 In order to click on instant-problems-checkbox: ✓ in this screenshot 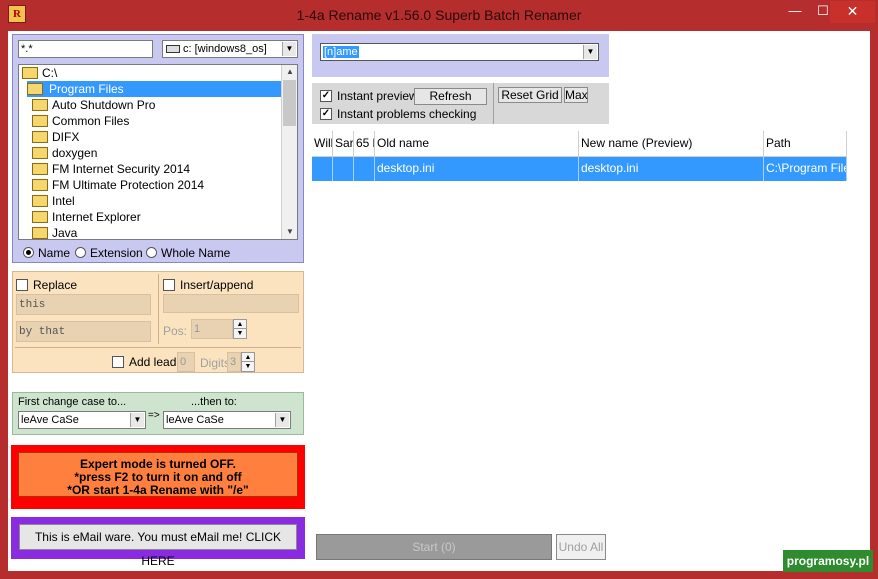, I will do `click(326, 113)`.